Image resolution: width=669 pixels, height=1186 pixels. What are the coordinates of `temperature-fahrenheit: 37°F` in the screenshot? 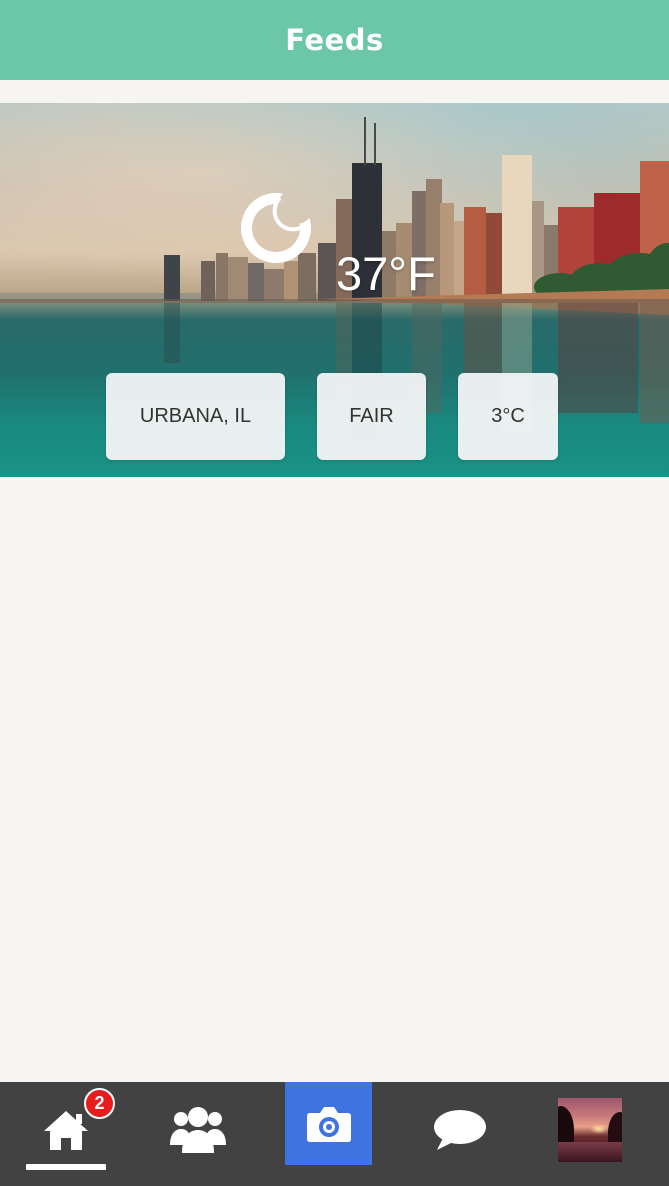 It's located at (386, 273).